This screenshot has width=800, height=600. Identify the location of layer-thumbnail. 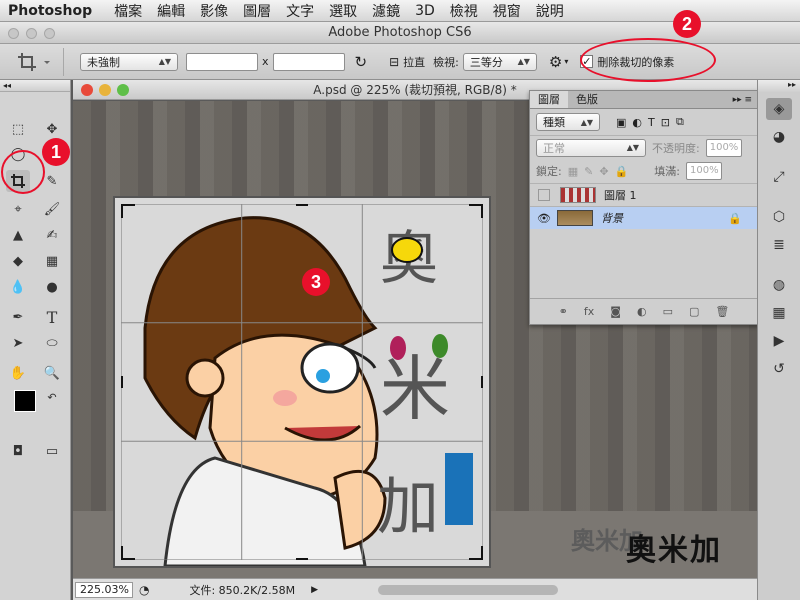
(574, 218).